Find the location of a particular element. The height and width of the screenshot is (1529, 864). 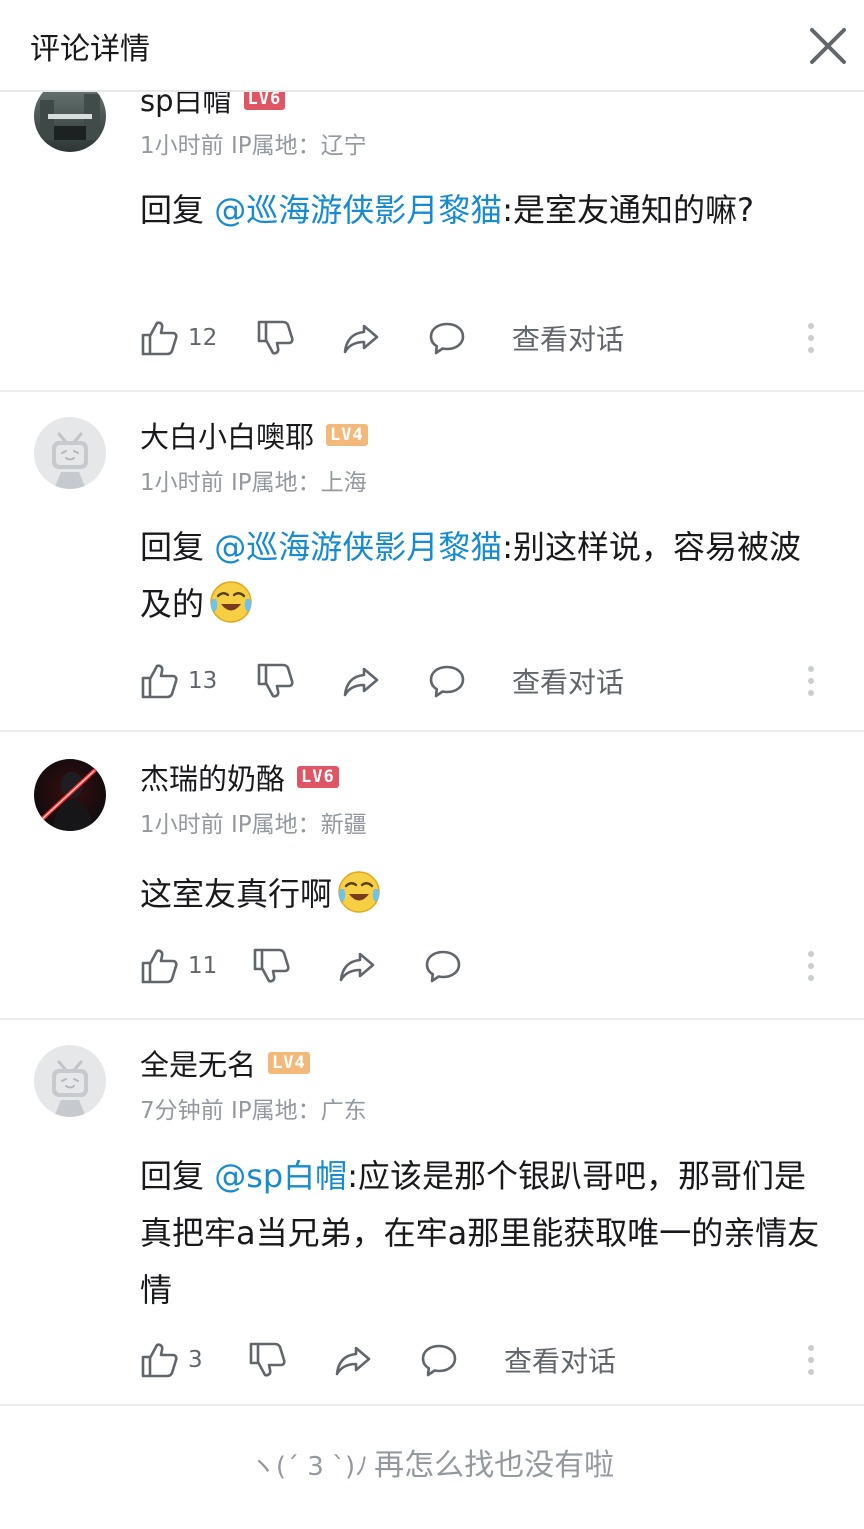

ip-location: IP属地：上海 is located at coordinates (298, 483).